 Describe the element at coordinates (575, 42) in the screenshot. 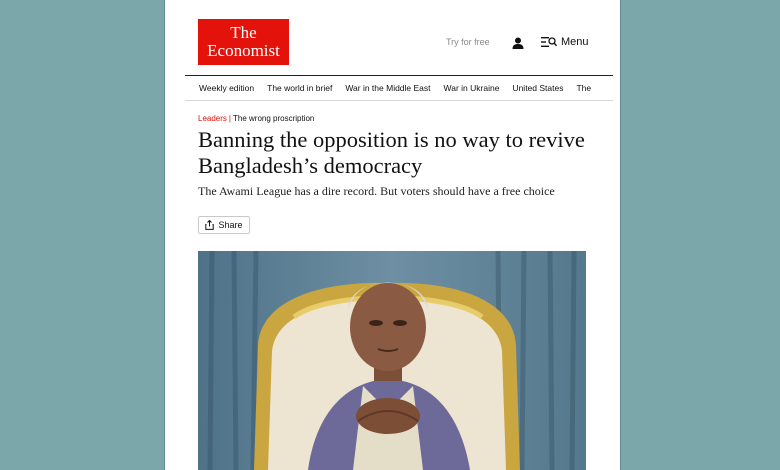

I see `menu-label: Menu` at that location.